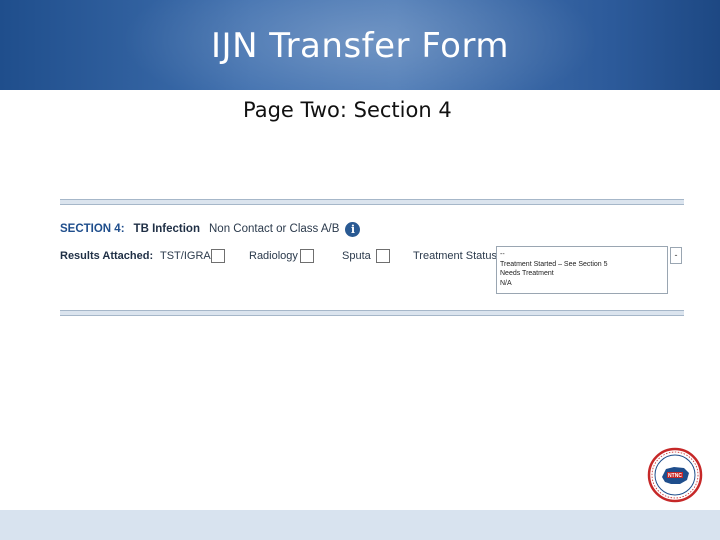  I want to click on treatment-option: Treatment Started – See Section 5, so click(583, 265).